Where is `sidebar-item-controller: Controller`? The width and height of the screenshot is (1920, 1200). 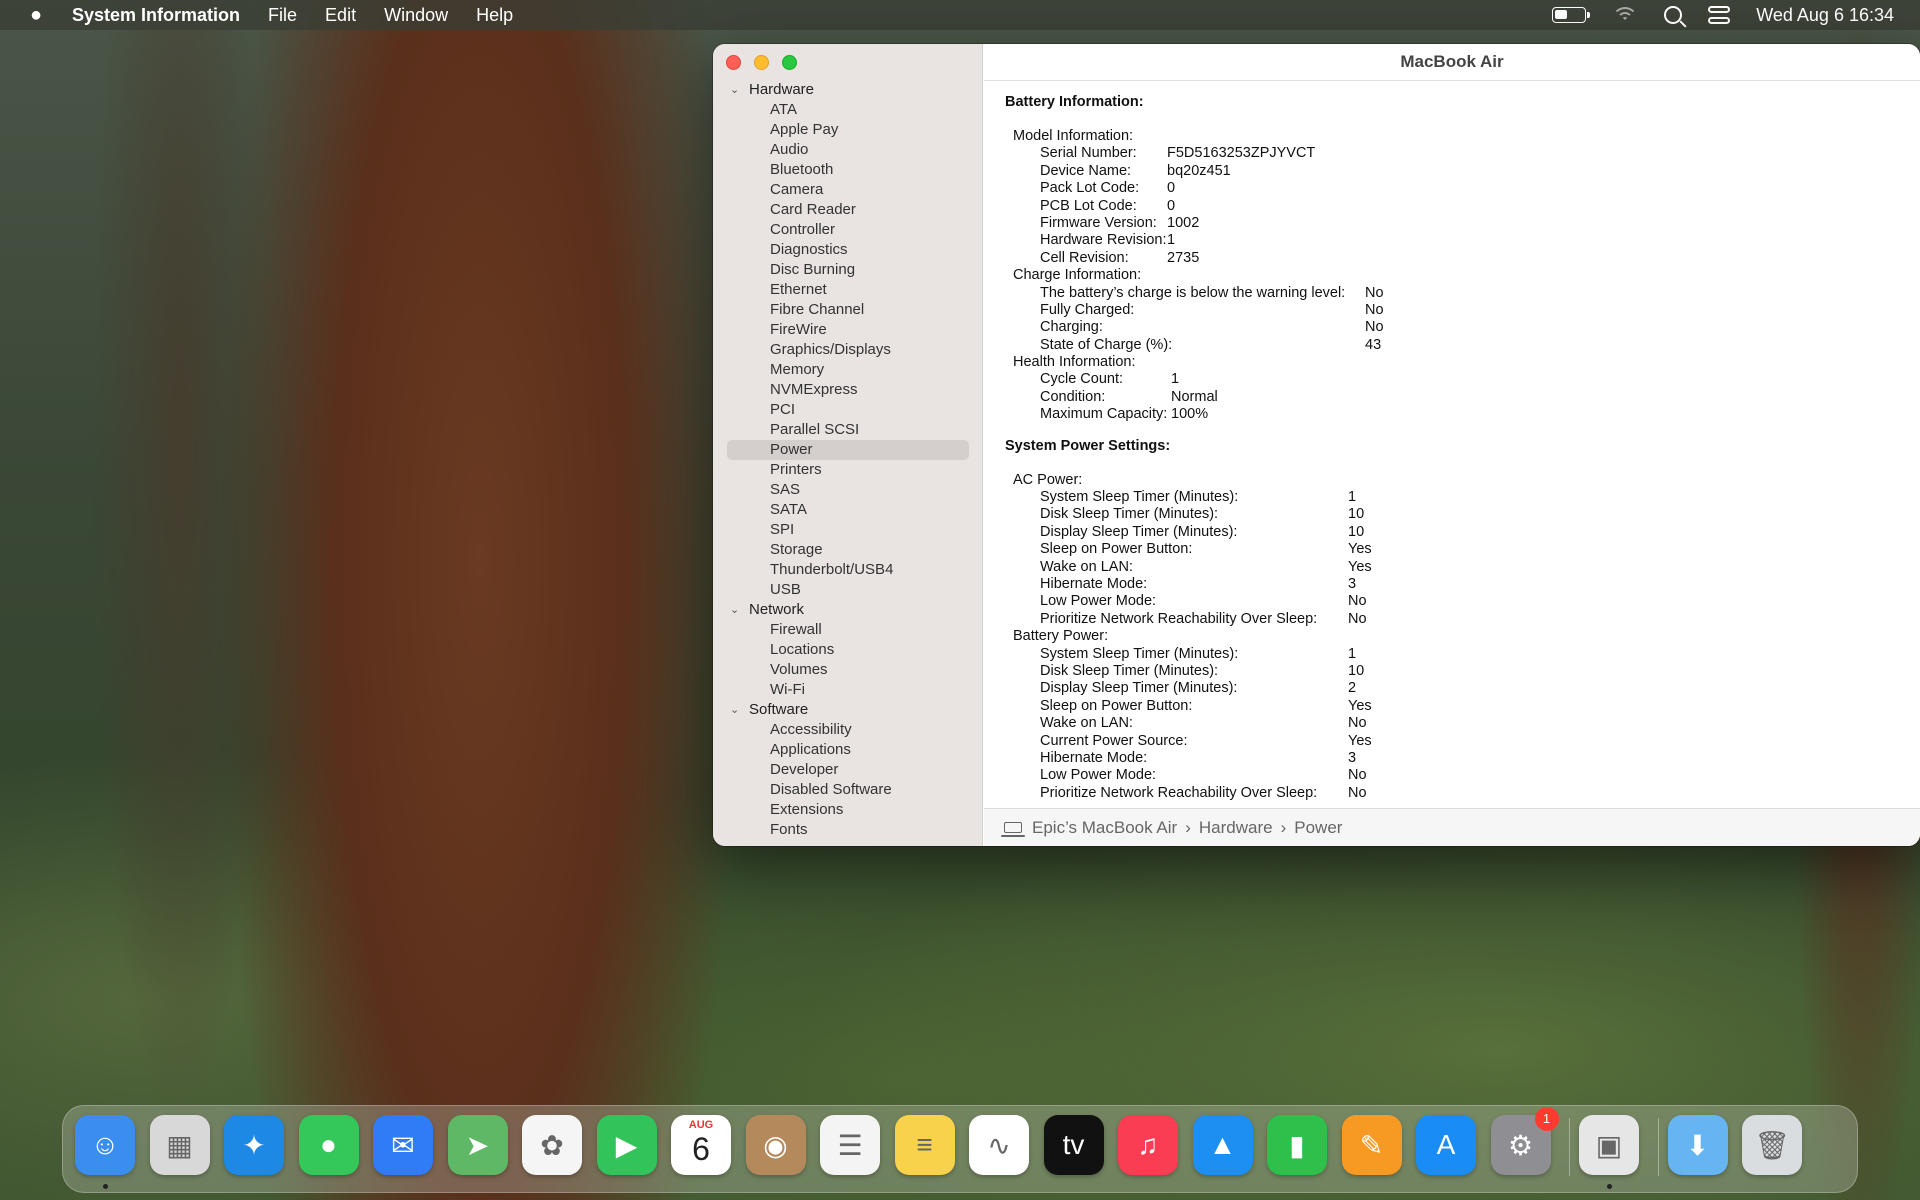 sidebar-item-controller: Controller is located at coordinates (847, 230).